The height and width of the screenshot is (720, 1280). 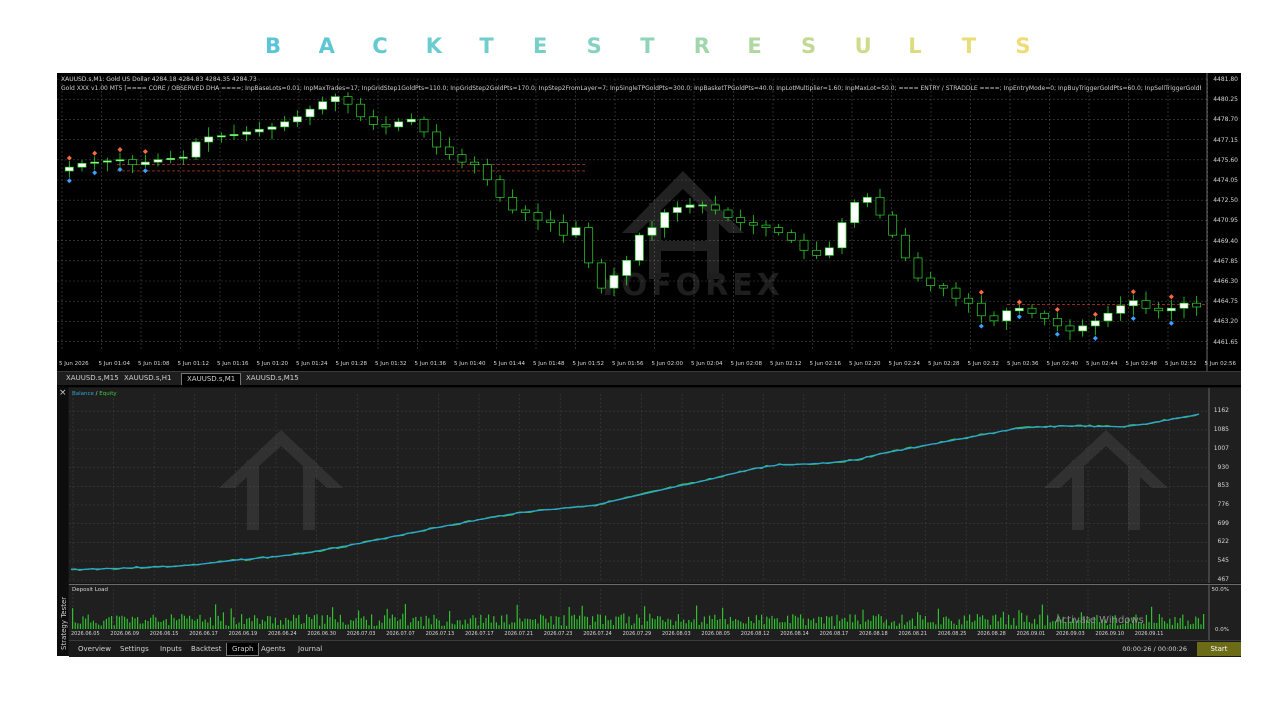 What do you see at coordinates (434, 46) in the screenshot?
I see `title-letter: K` at bounding box center [434, 46].